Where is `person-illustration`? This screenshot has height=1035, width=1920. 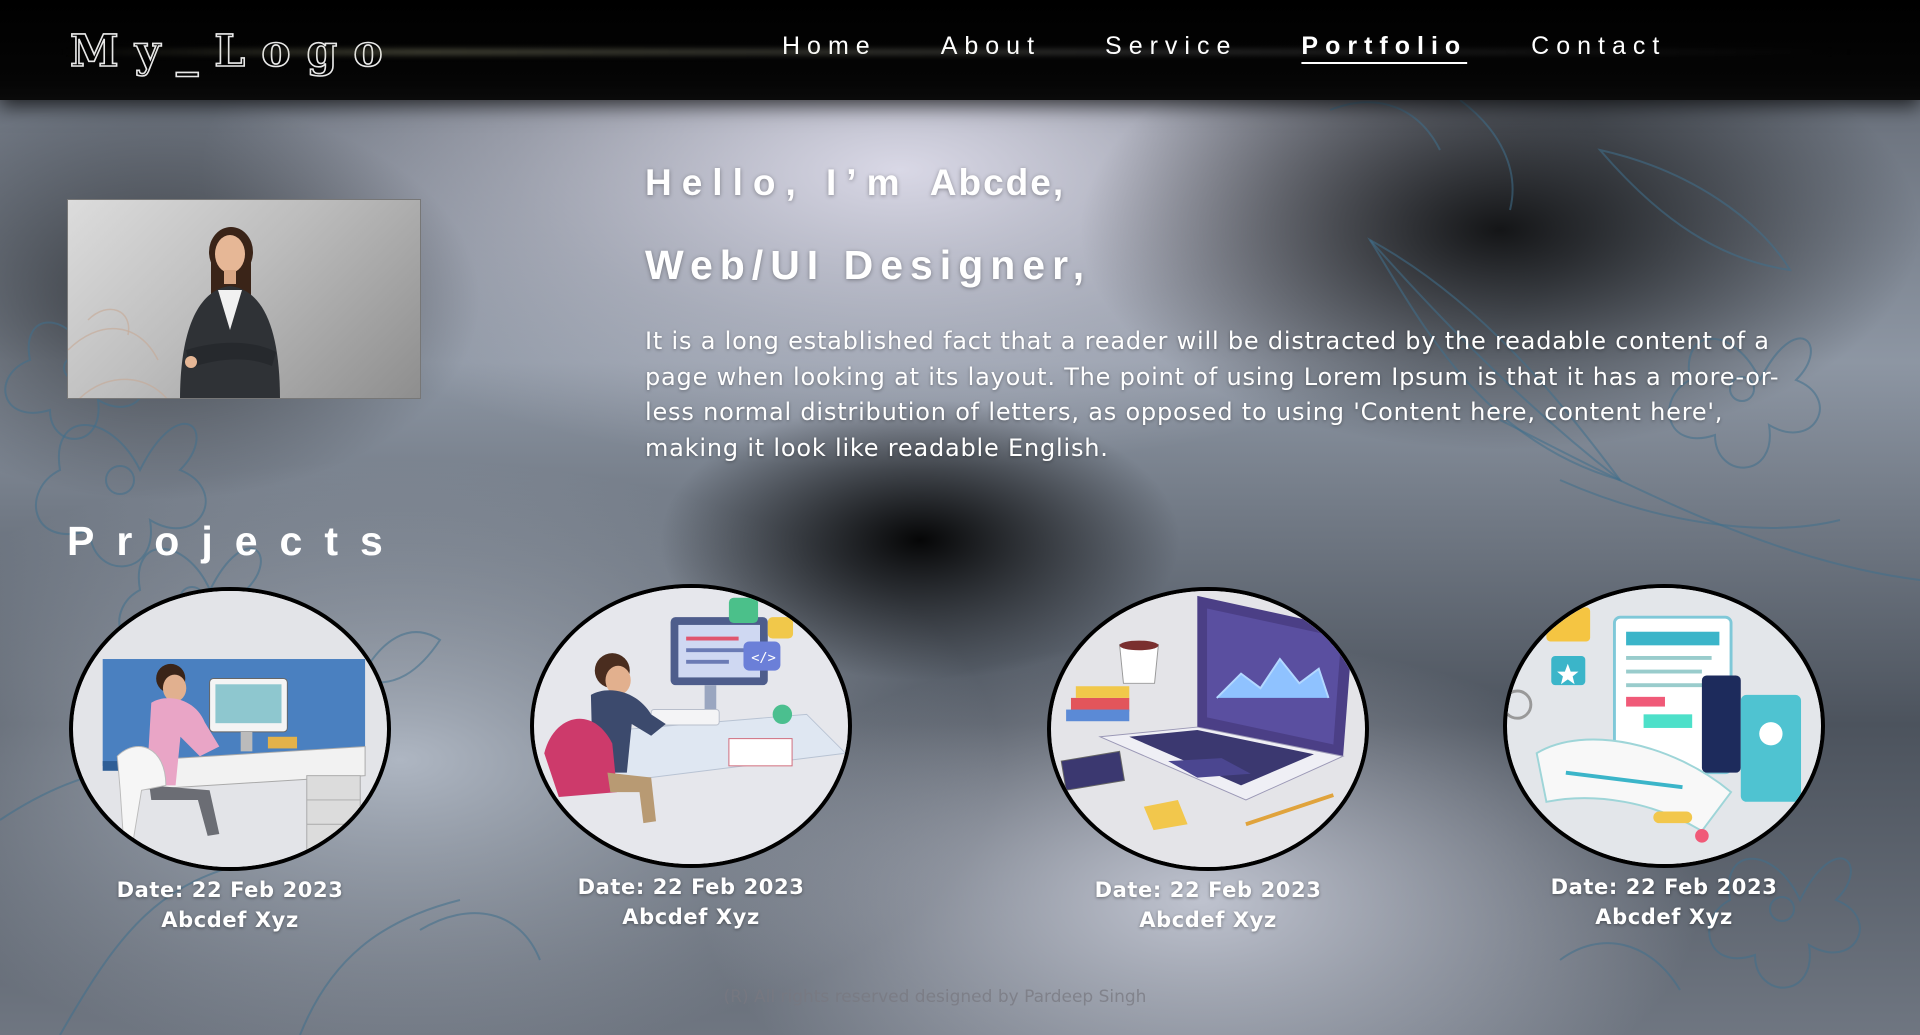
person-illustration is located at coordinates (174, 312).